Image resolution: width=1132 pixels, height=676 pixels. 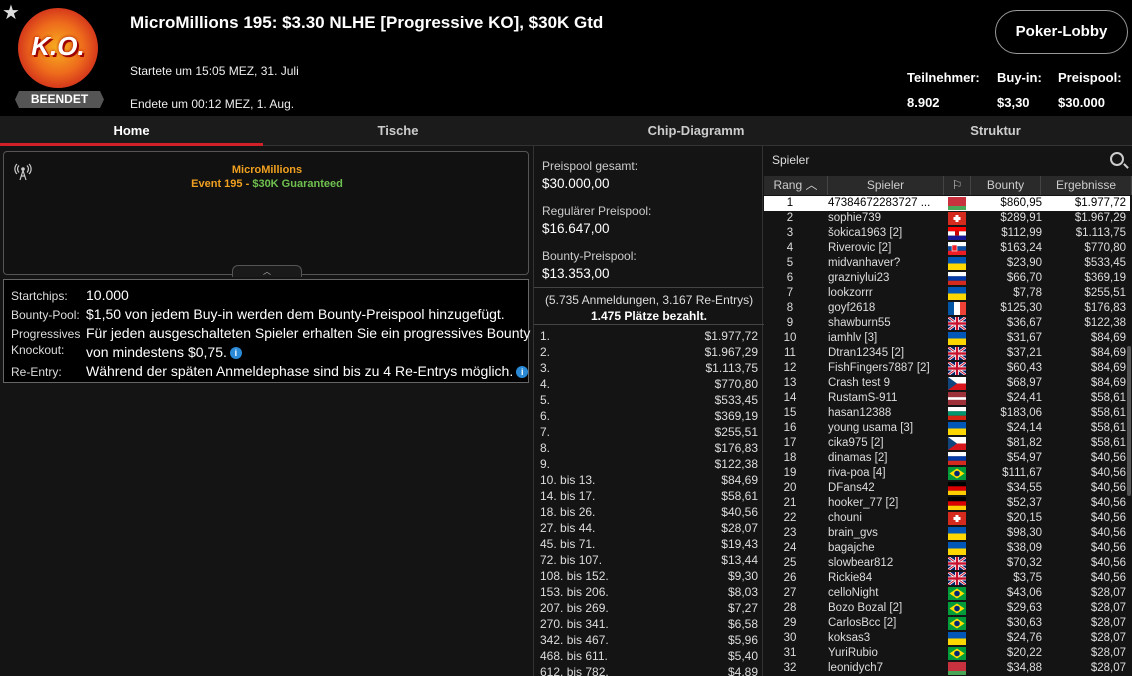 I want to click on payout-row: 18. bis 26. $40,56, so click(x=649, y=512).